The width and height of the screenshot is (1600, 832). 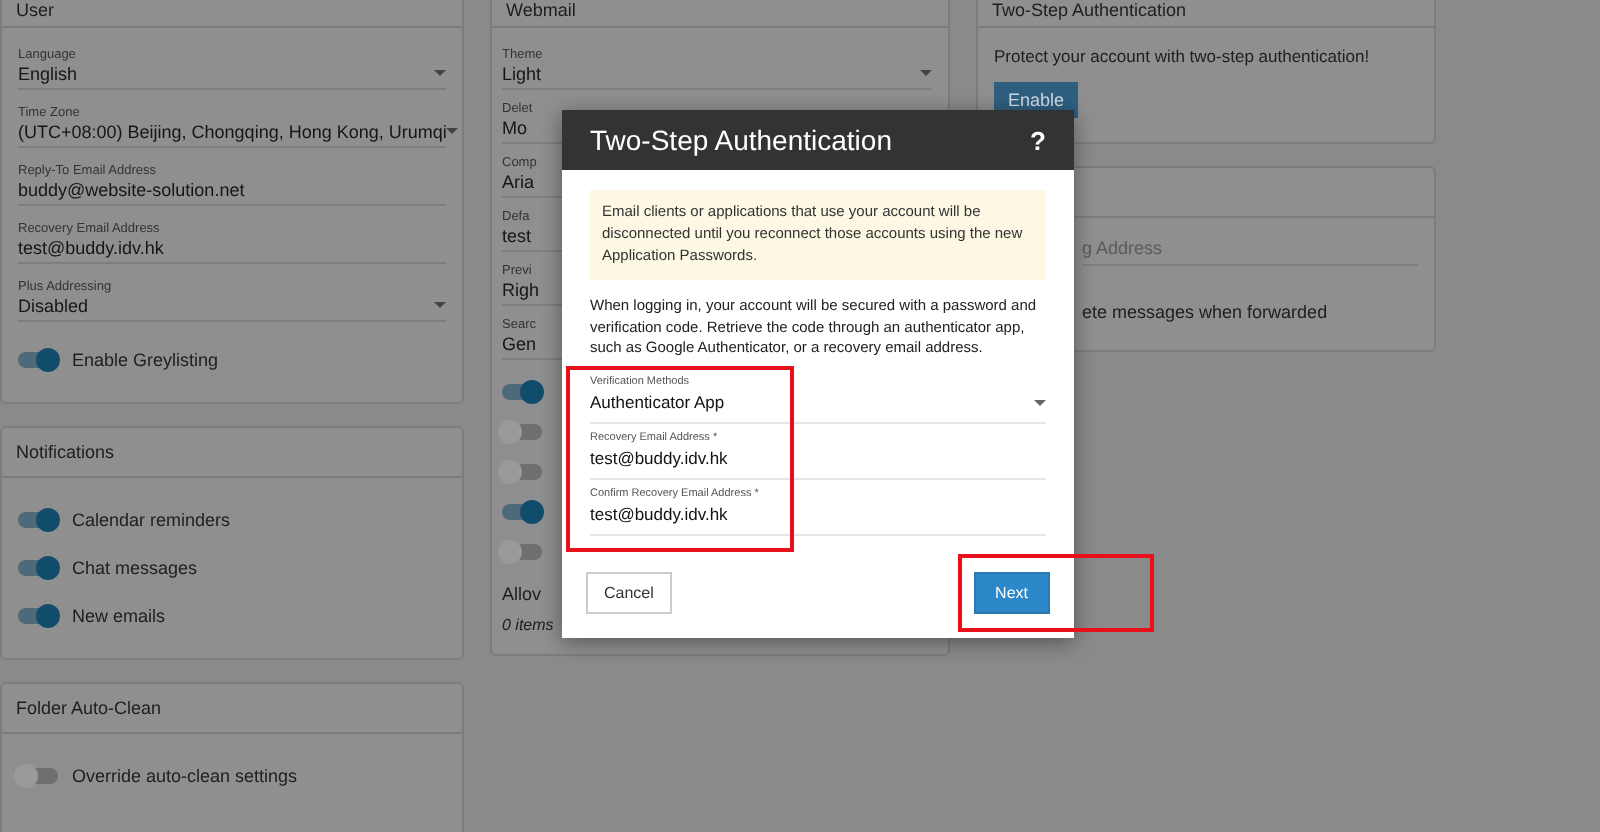 I want to click on toggle-label: Override auto-clean settings, so click(x=185, y=776).